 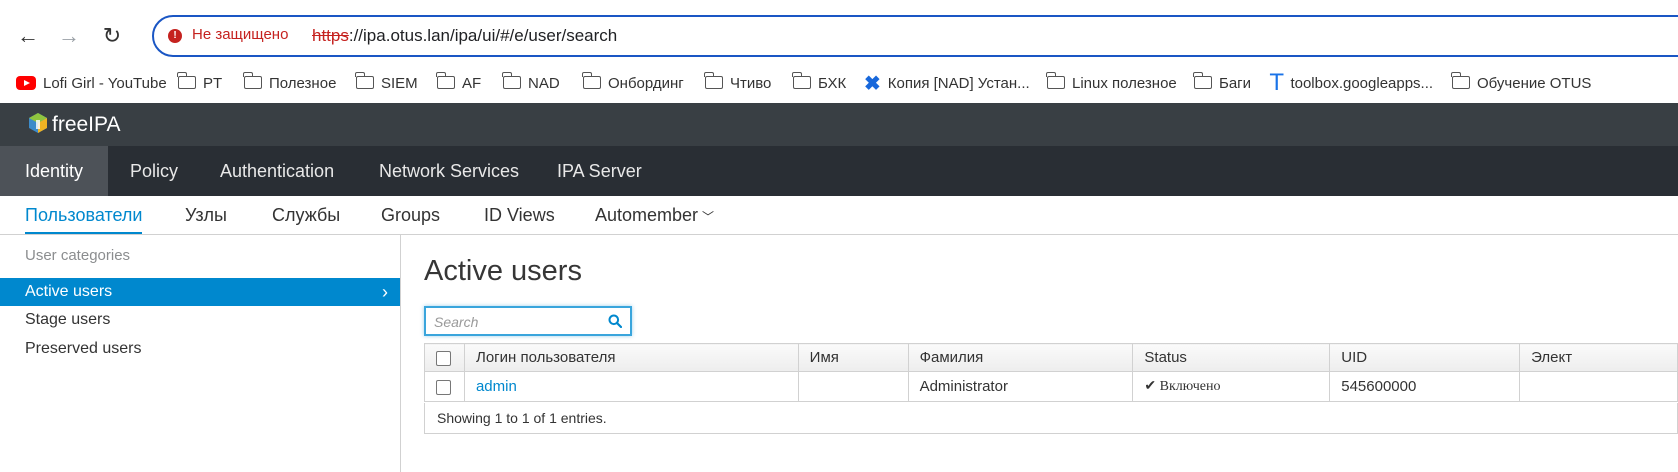 I want to click on tab-id-views: ID Views, so click(x=519, y=215).